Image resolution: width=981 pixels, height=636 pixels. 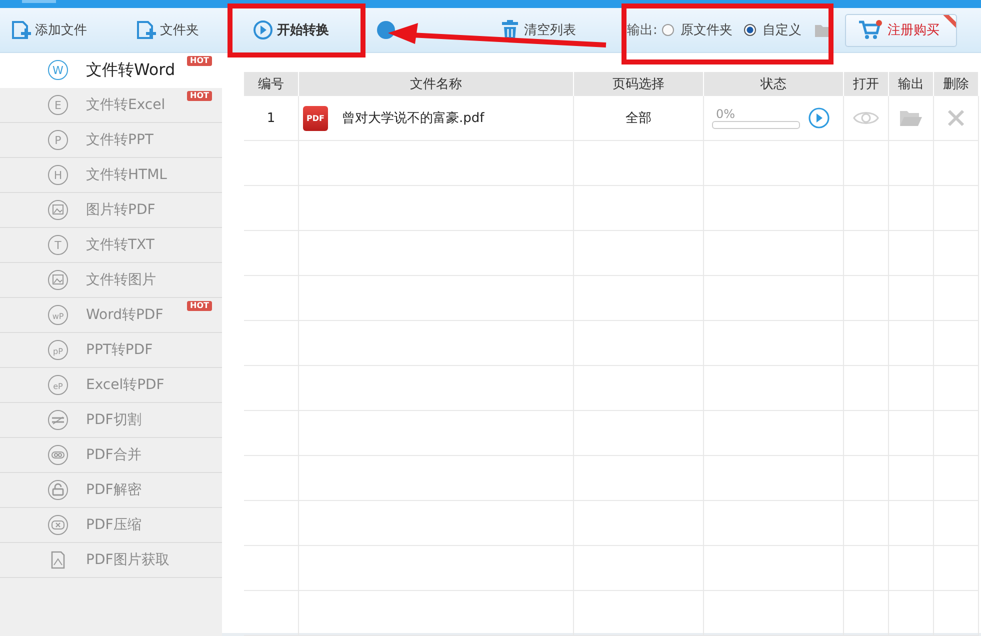 I want to click on column-header: 状态, so click(x=774, y=84).